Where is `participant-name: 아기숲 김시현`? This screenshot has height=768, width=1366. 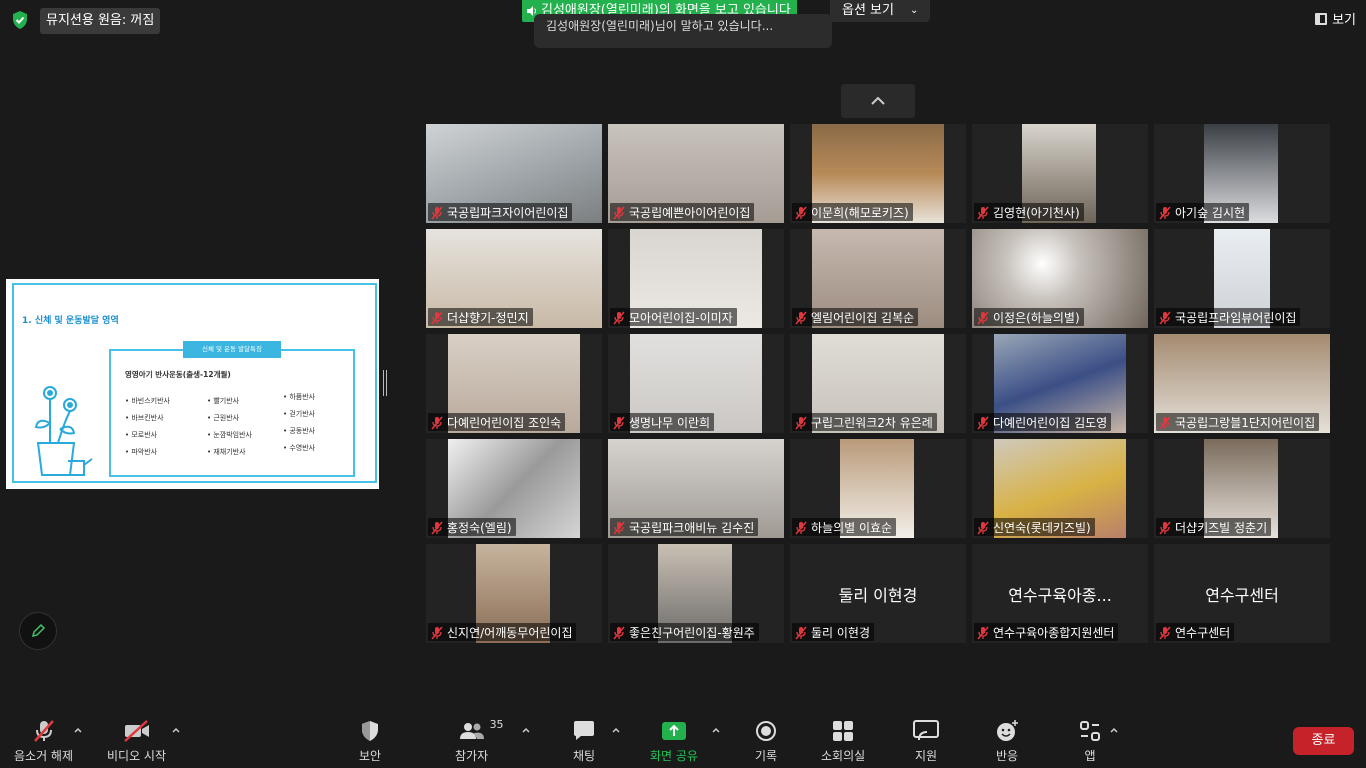
participant-name: 아기숲 김시현 is located at coordinates (1210, 212).